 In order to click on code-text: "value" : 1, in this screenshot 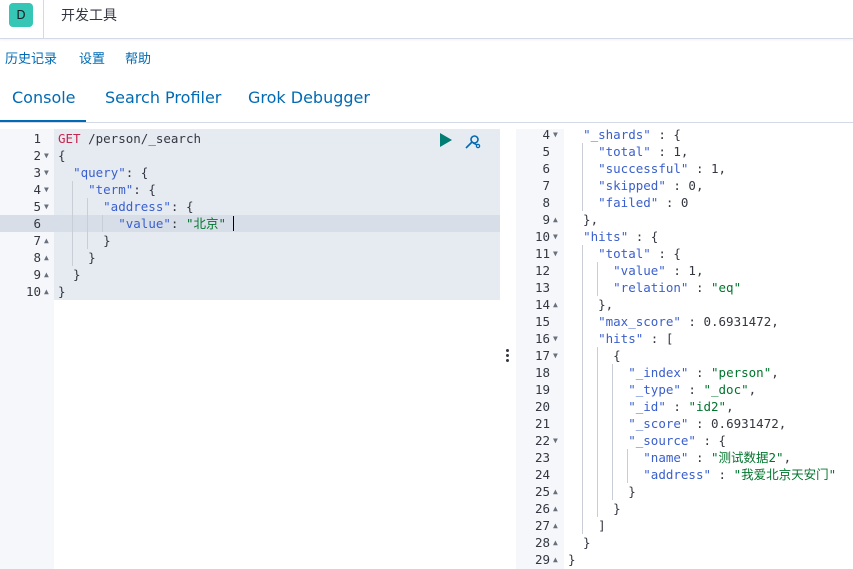, I will do `click(658, 270)`.